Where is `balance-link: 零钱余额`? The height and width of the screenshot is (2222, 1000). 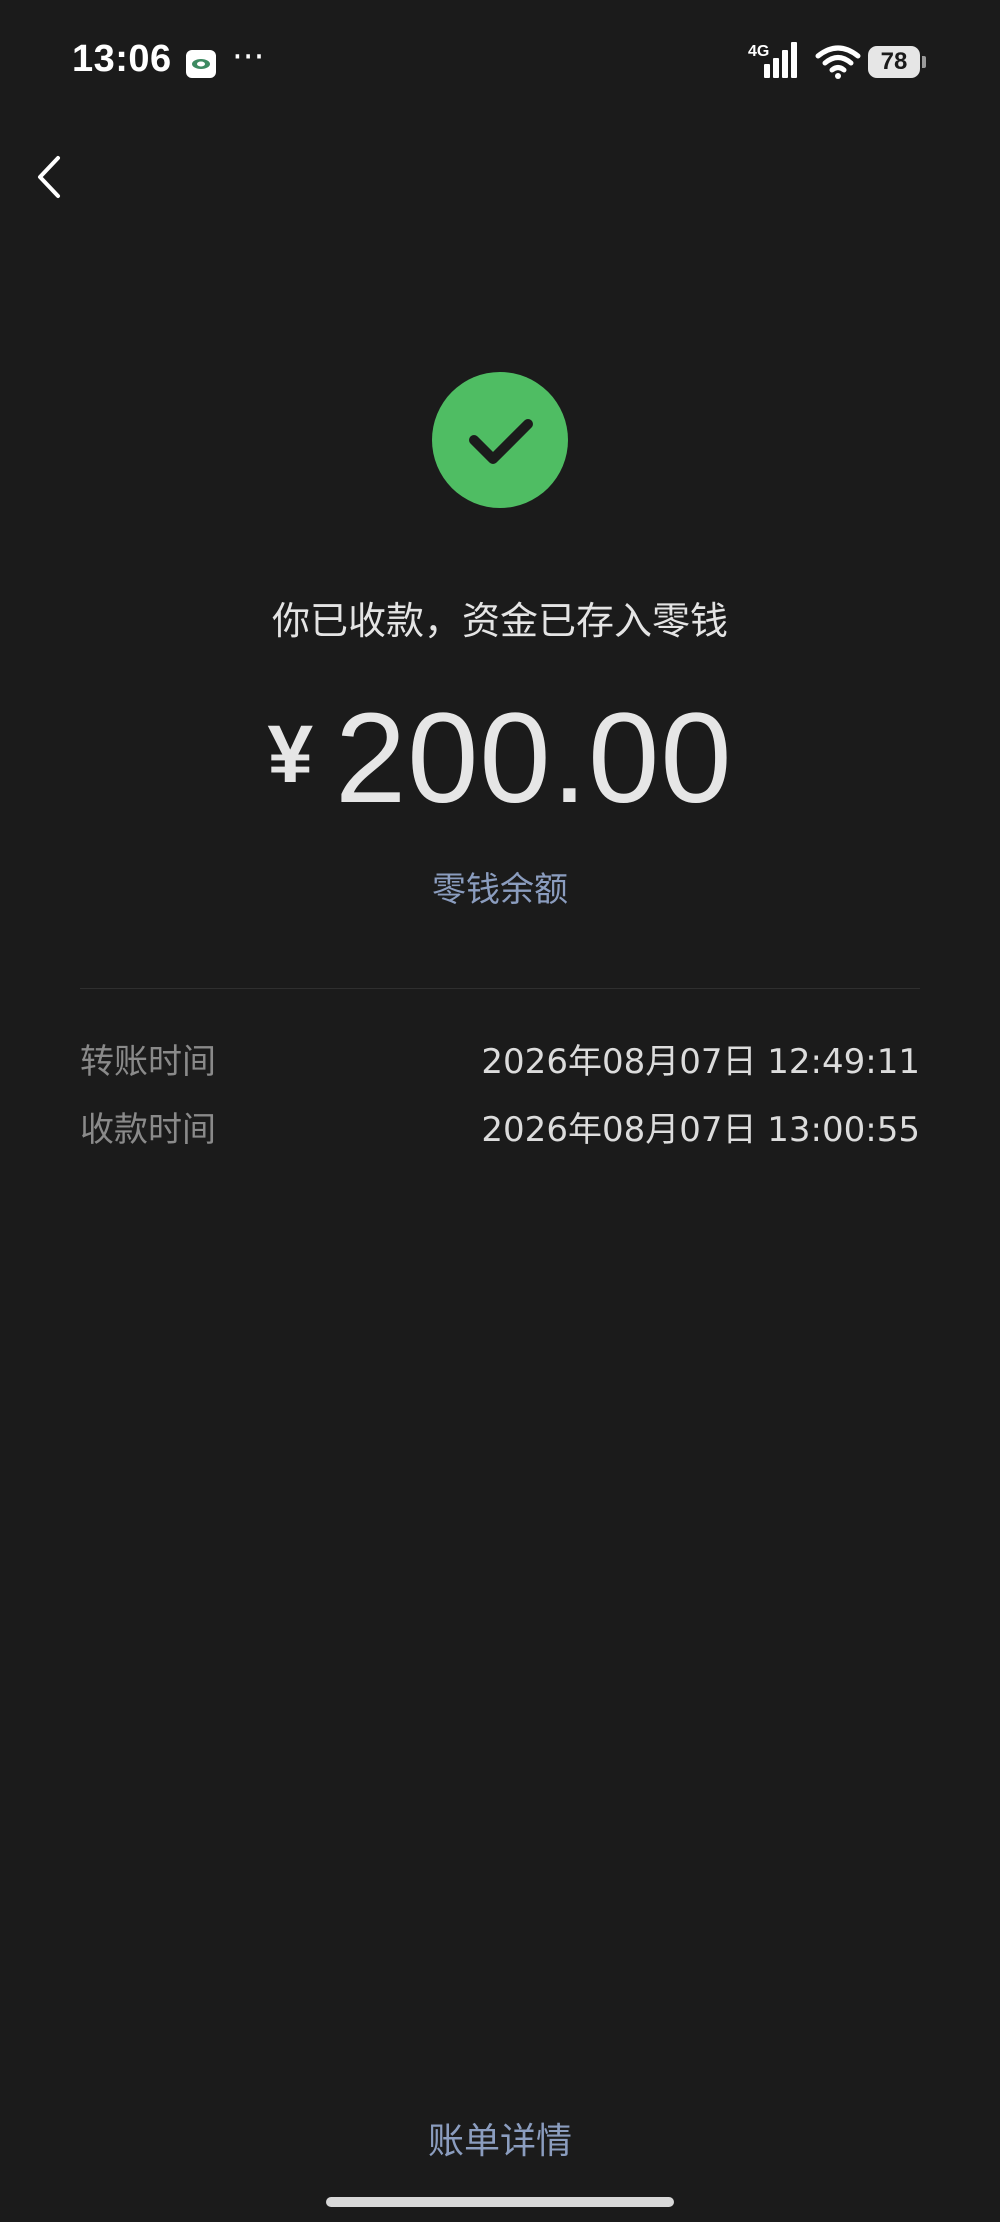
balance-link: 零钱余额 is located at coordinates (500, 886).